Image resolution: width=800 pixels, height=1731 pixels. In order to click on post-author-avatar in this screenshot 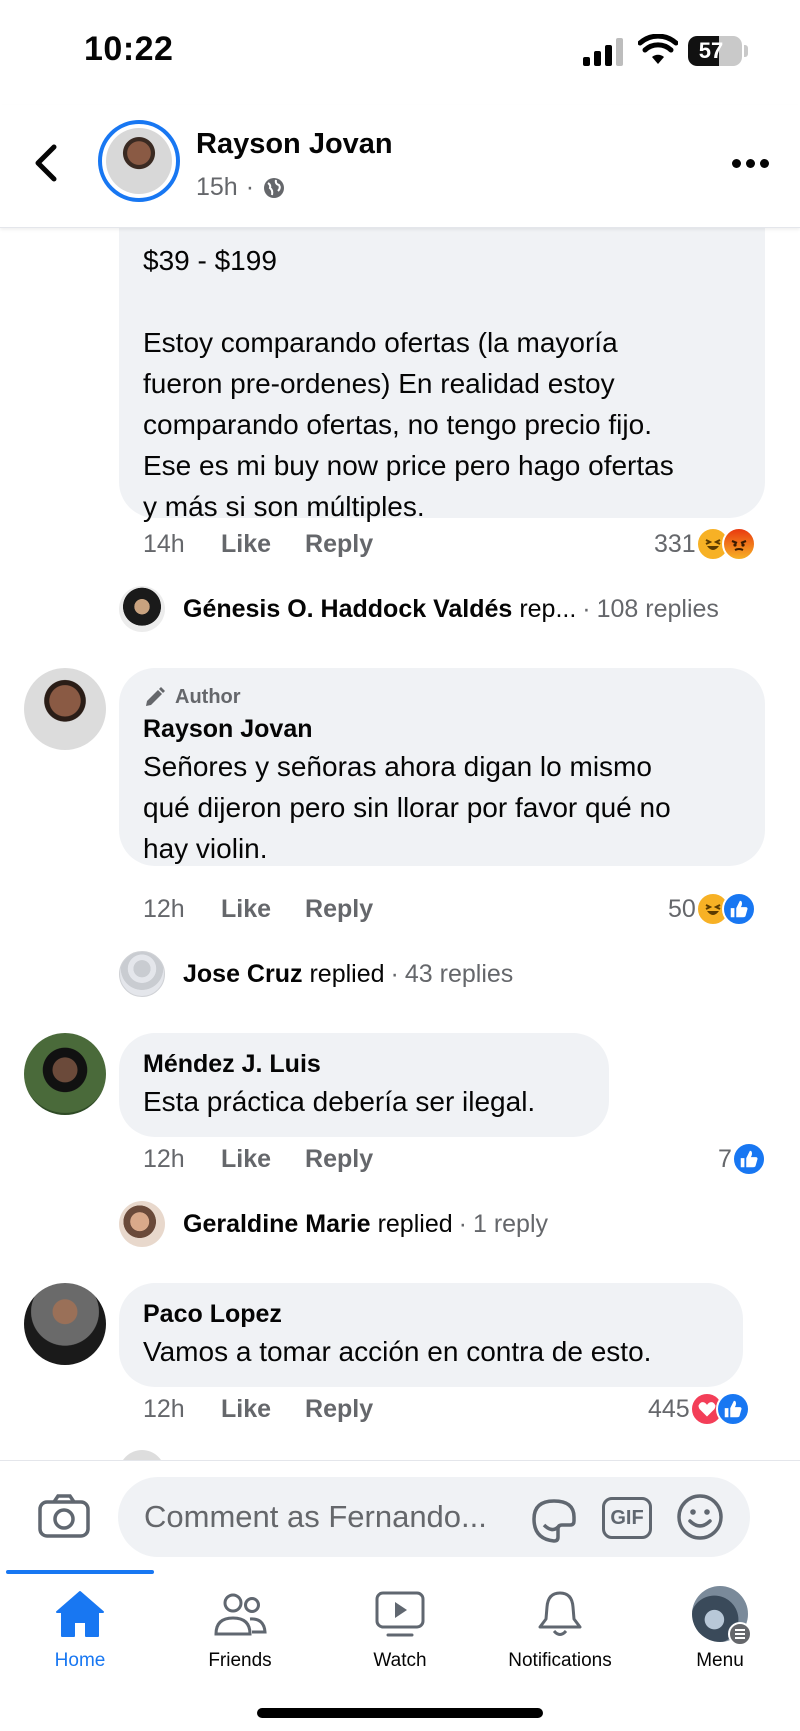, I will do `click(139, 161)`.